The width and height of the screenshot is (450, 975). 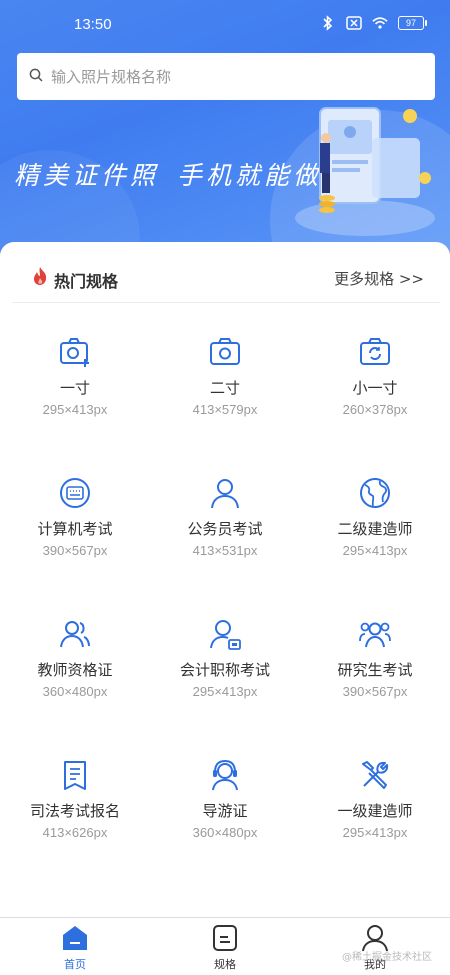 I want to click on banner-slogan: 精美证件照 手机就能做, so click(x=168, y=175).